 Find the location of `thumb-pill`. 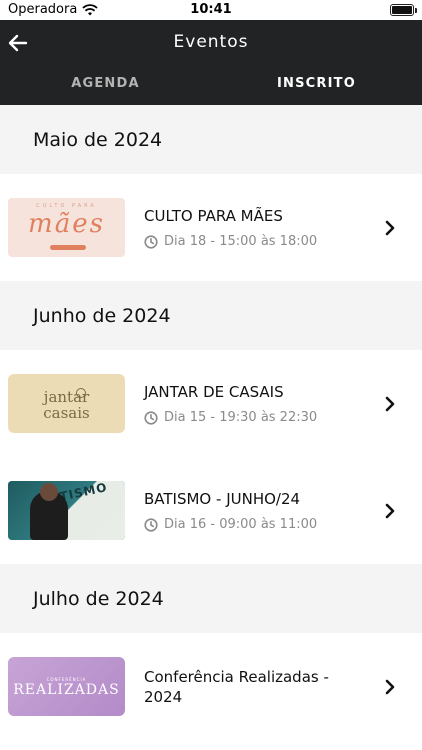

thumb-pill is located at coordinates (68, 247).